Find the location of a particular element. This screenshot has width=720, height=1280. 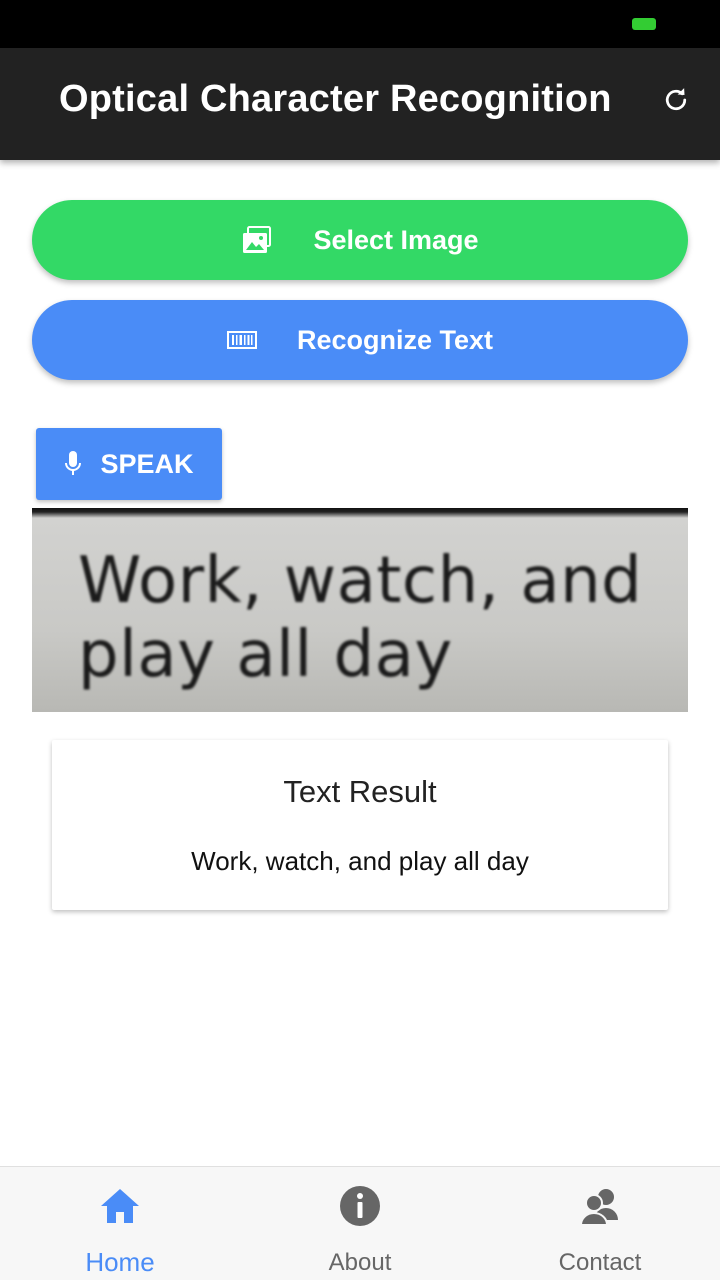

bottom-navigation: Home About Contact is located at coordinates (360, 1223).